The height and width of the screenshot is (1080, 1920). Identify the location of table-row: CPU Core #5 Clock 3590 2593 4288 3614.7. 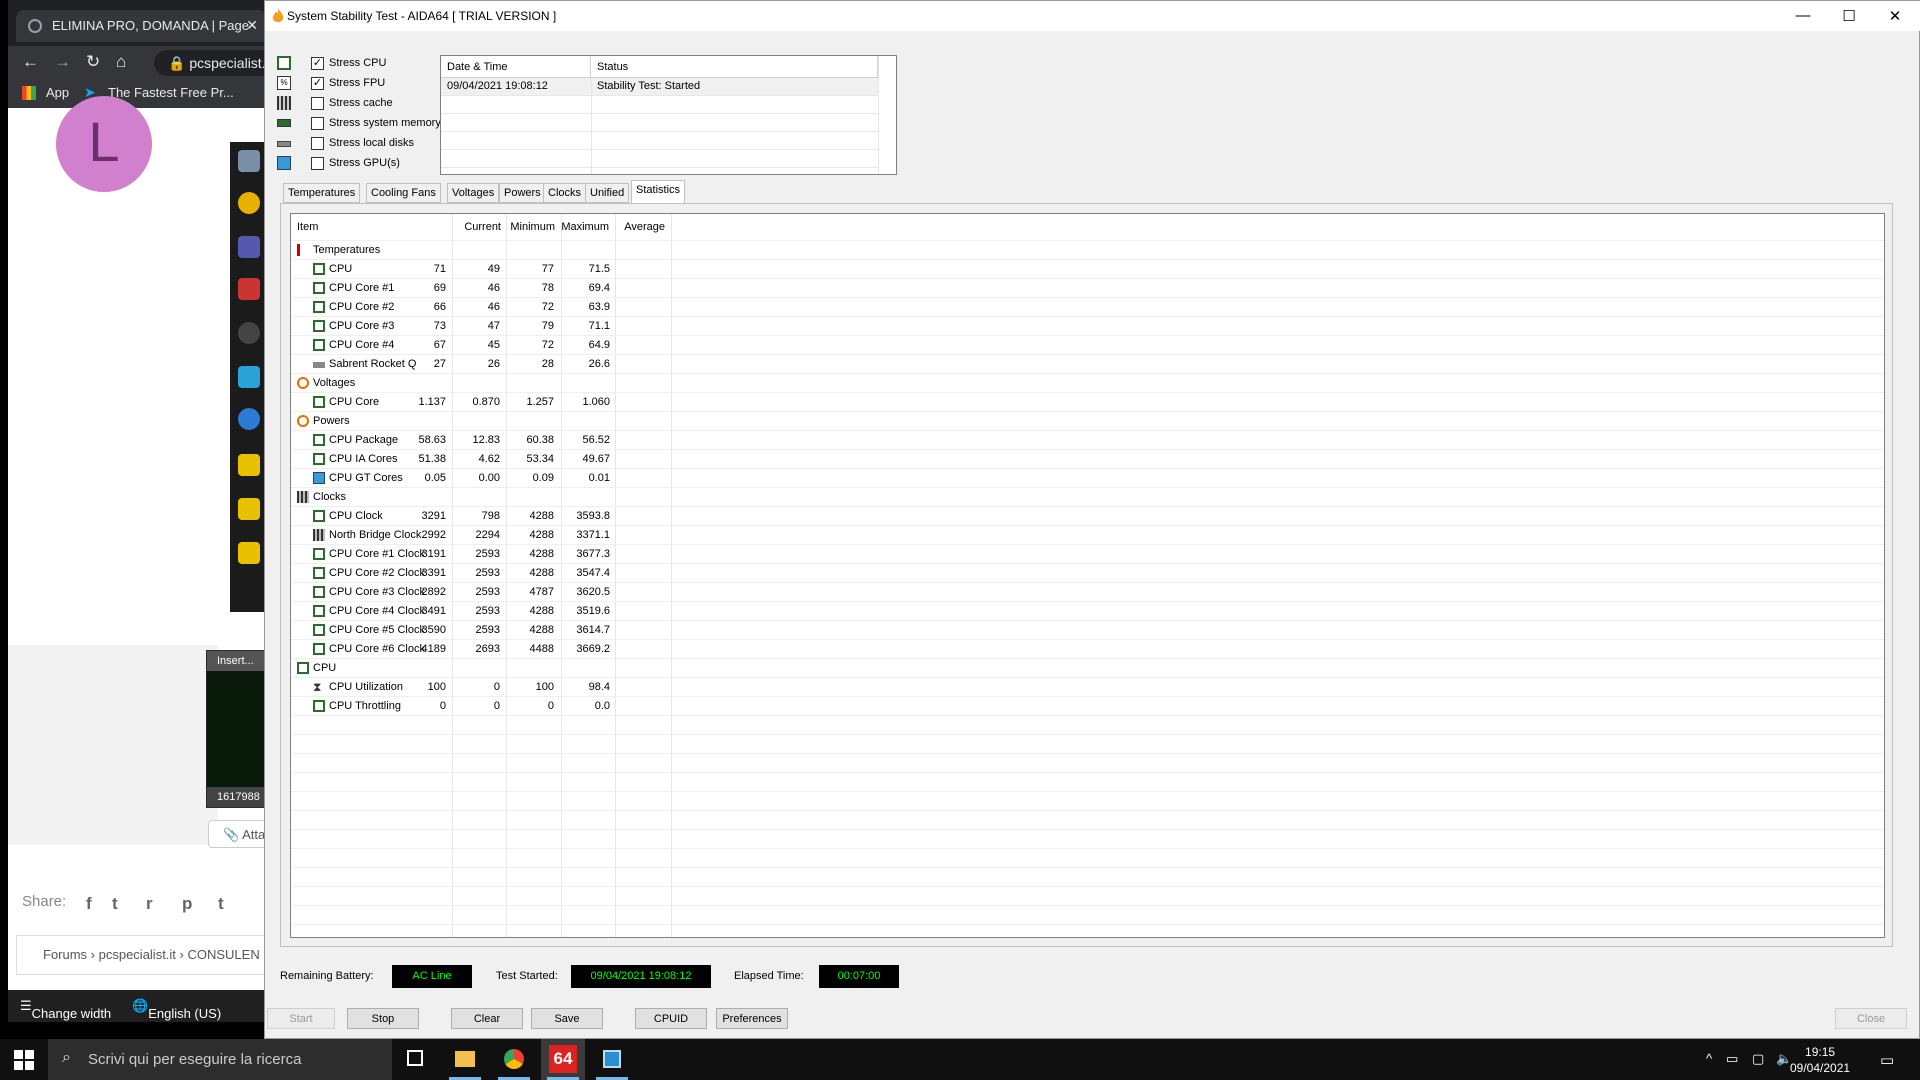
(1087, 630).